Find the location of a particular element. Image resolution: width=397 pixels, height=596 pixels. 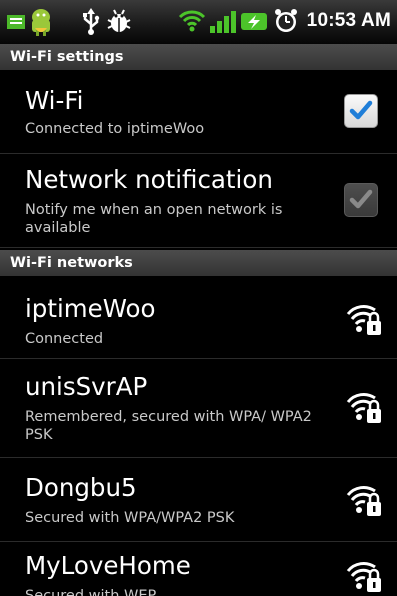

wifi-signal-icon is located at coordinates (192, 21).